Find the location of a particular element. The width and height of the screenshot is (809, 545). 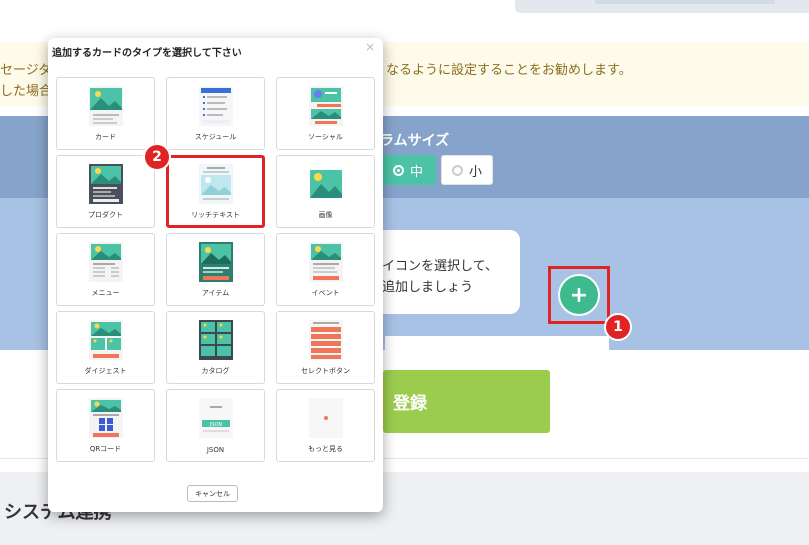

option-medium-label: 中 is located at coordinates (416, 172).